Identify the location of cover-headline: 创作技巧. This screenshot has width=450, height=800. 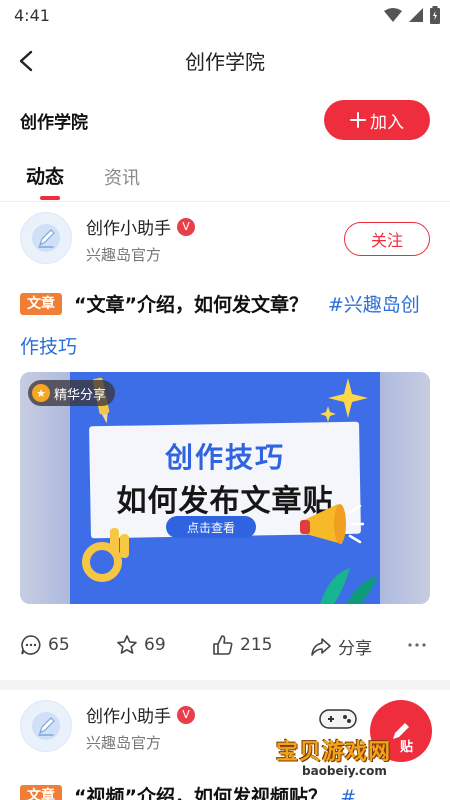
(225, 456).